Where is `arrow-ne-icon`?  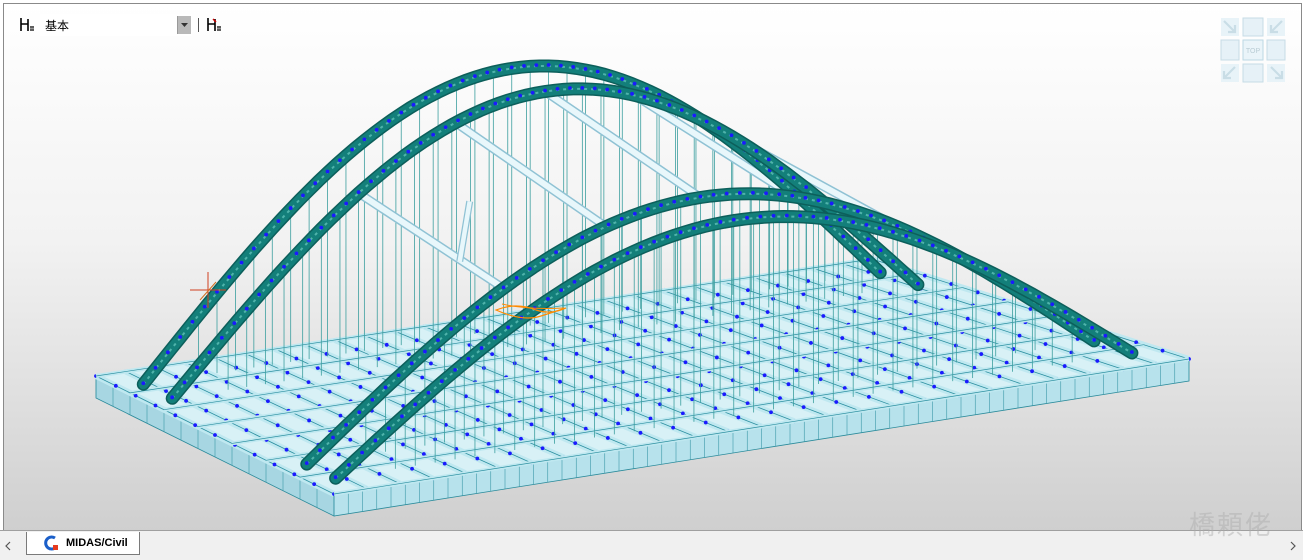
arrow-ne-icon is located at coordinates (1230, 73).